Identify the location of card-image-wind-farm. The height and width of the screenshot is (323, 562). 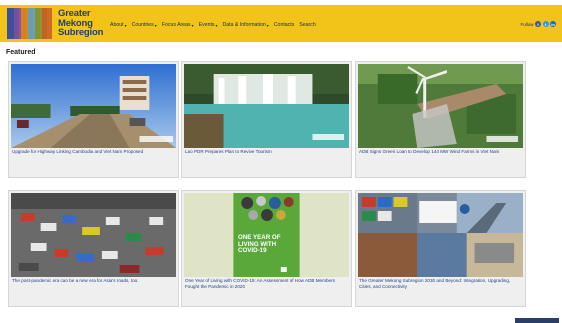
(440, 106).